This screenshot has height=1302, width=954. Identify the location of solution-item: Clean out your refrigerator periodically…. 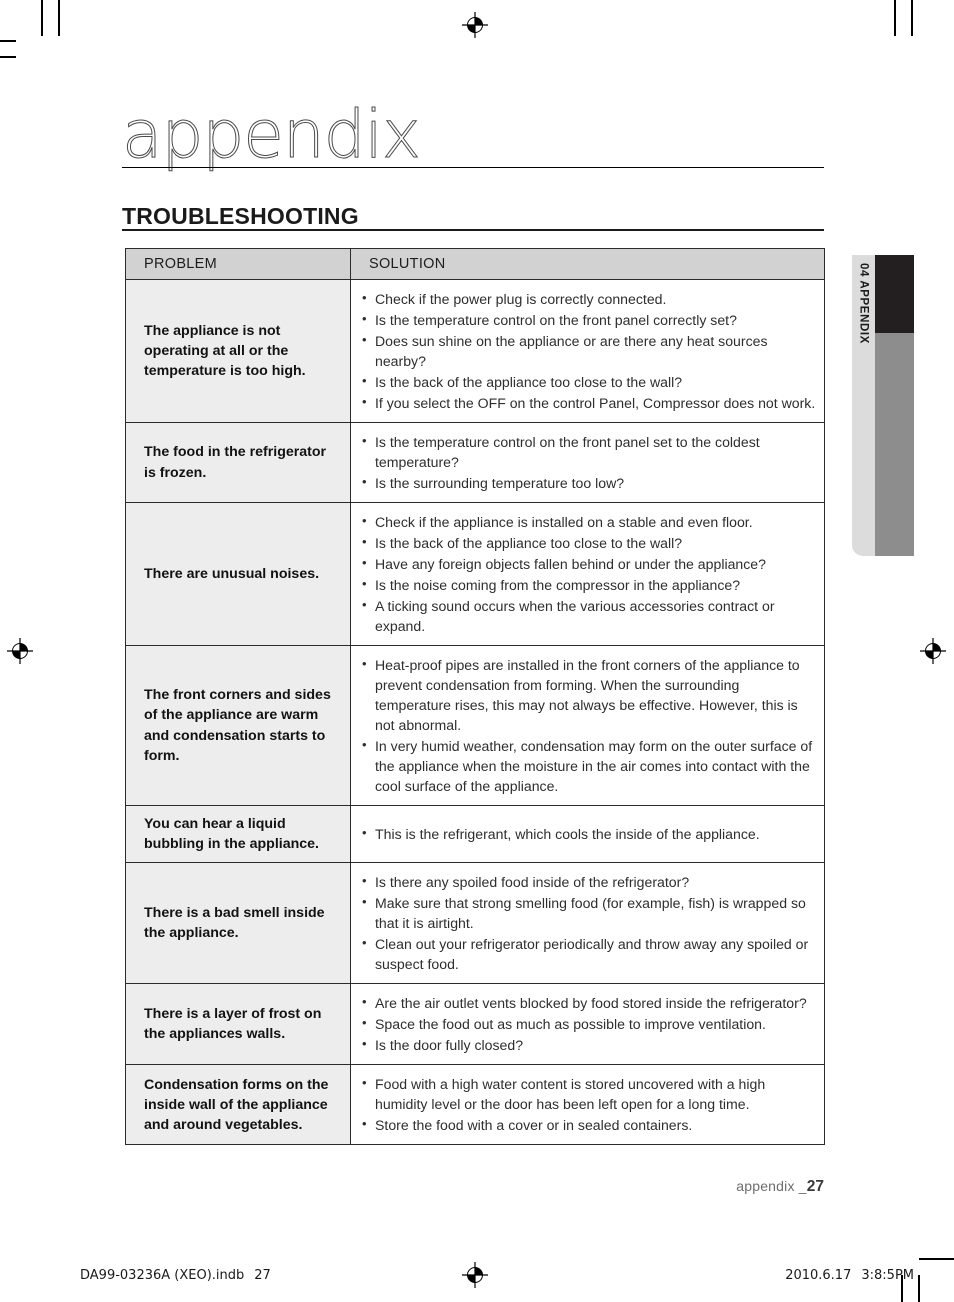
(588, 954).